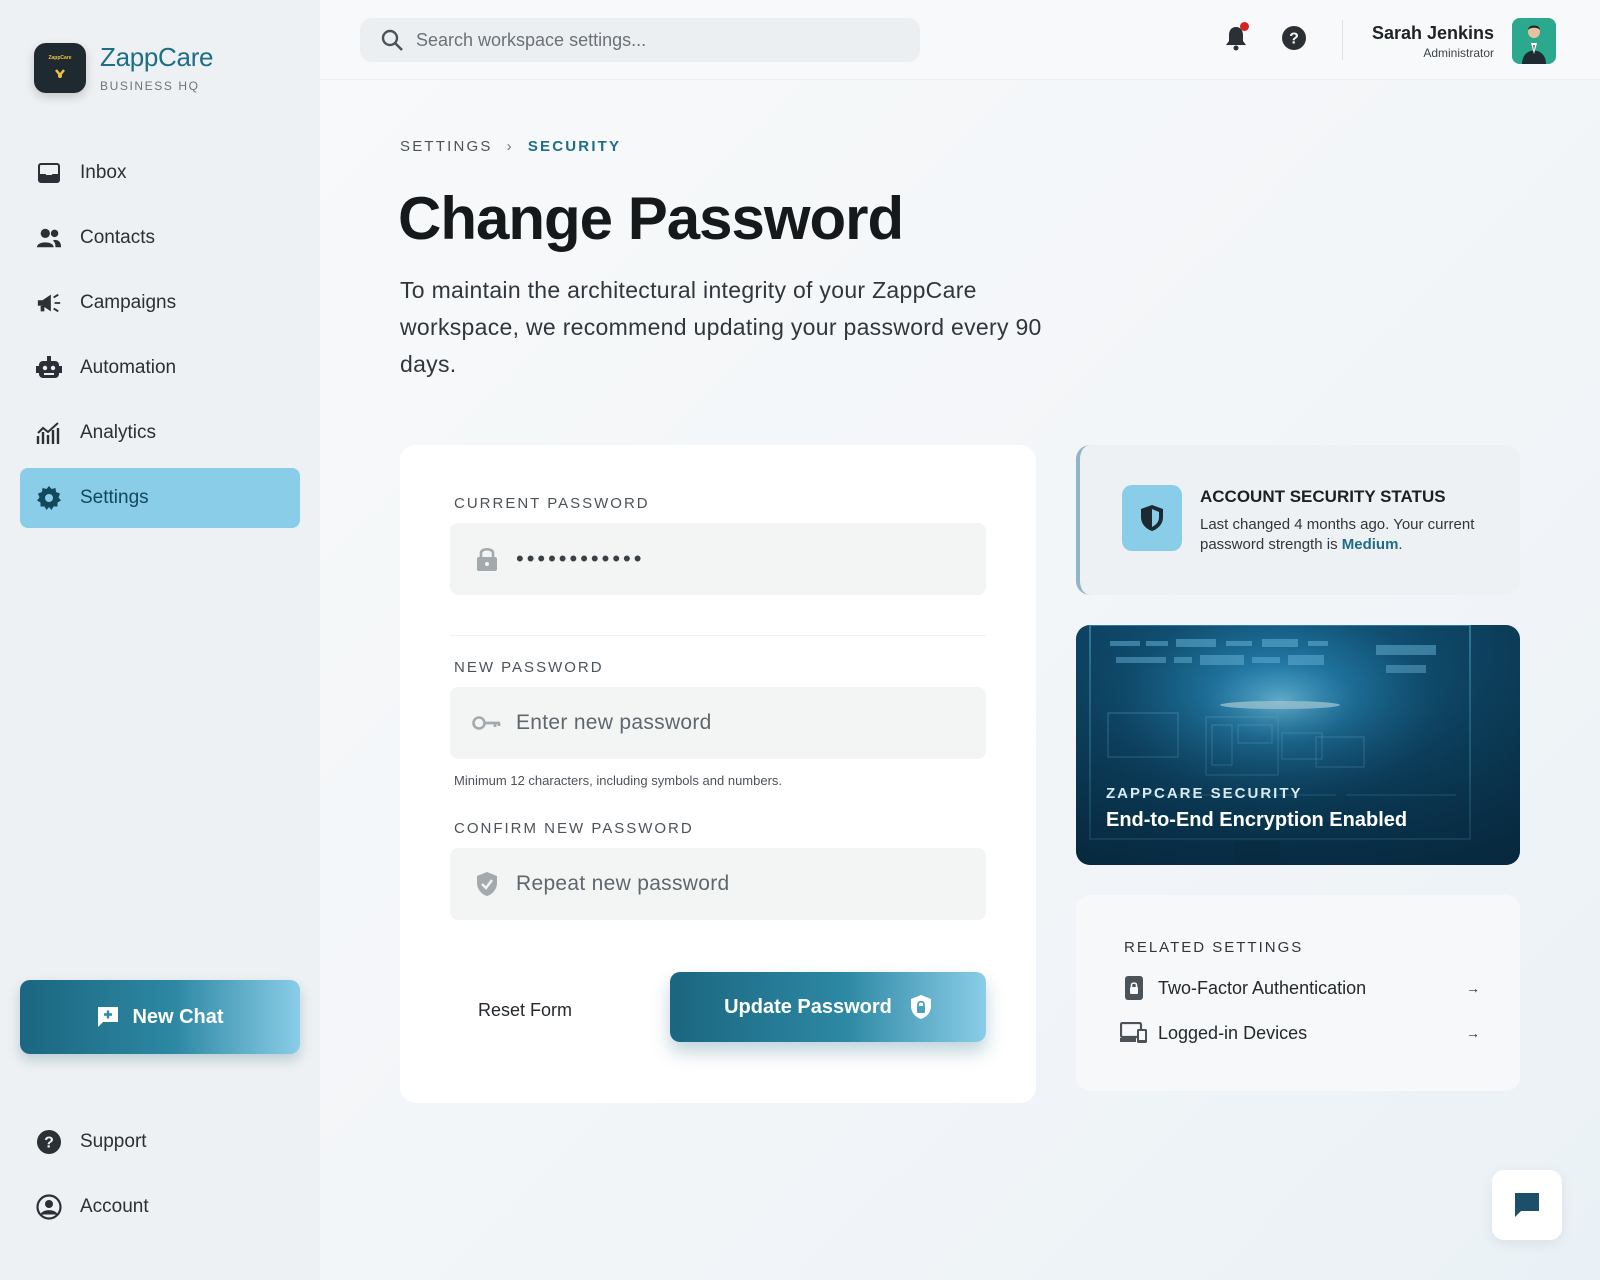 This screenshot has height=1280, width=1600. Describe the element at coordinates (49, 368) in the screenshot. I see `robot-icon` at that location.